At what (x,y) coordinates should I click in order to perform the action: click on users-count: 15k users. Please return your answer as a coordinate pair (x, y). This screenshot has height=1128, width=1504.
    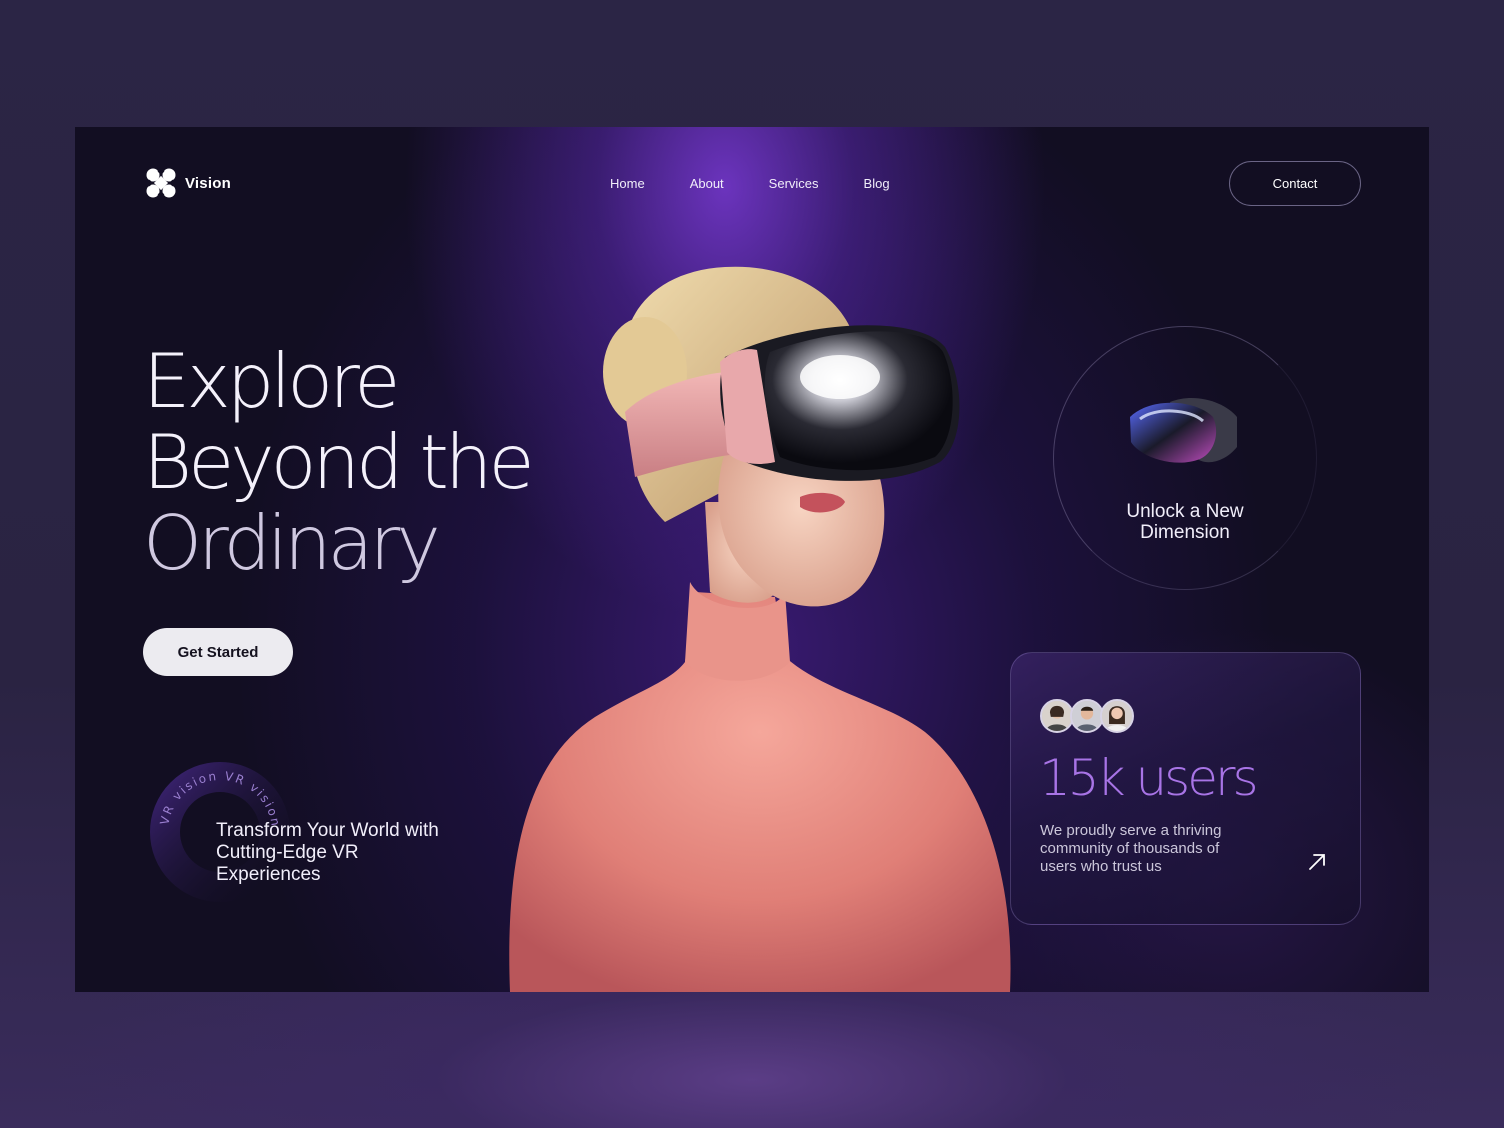
    Looking at the image, I should click on (1149, 778).